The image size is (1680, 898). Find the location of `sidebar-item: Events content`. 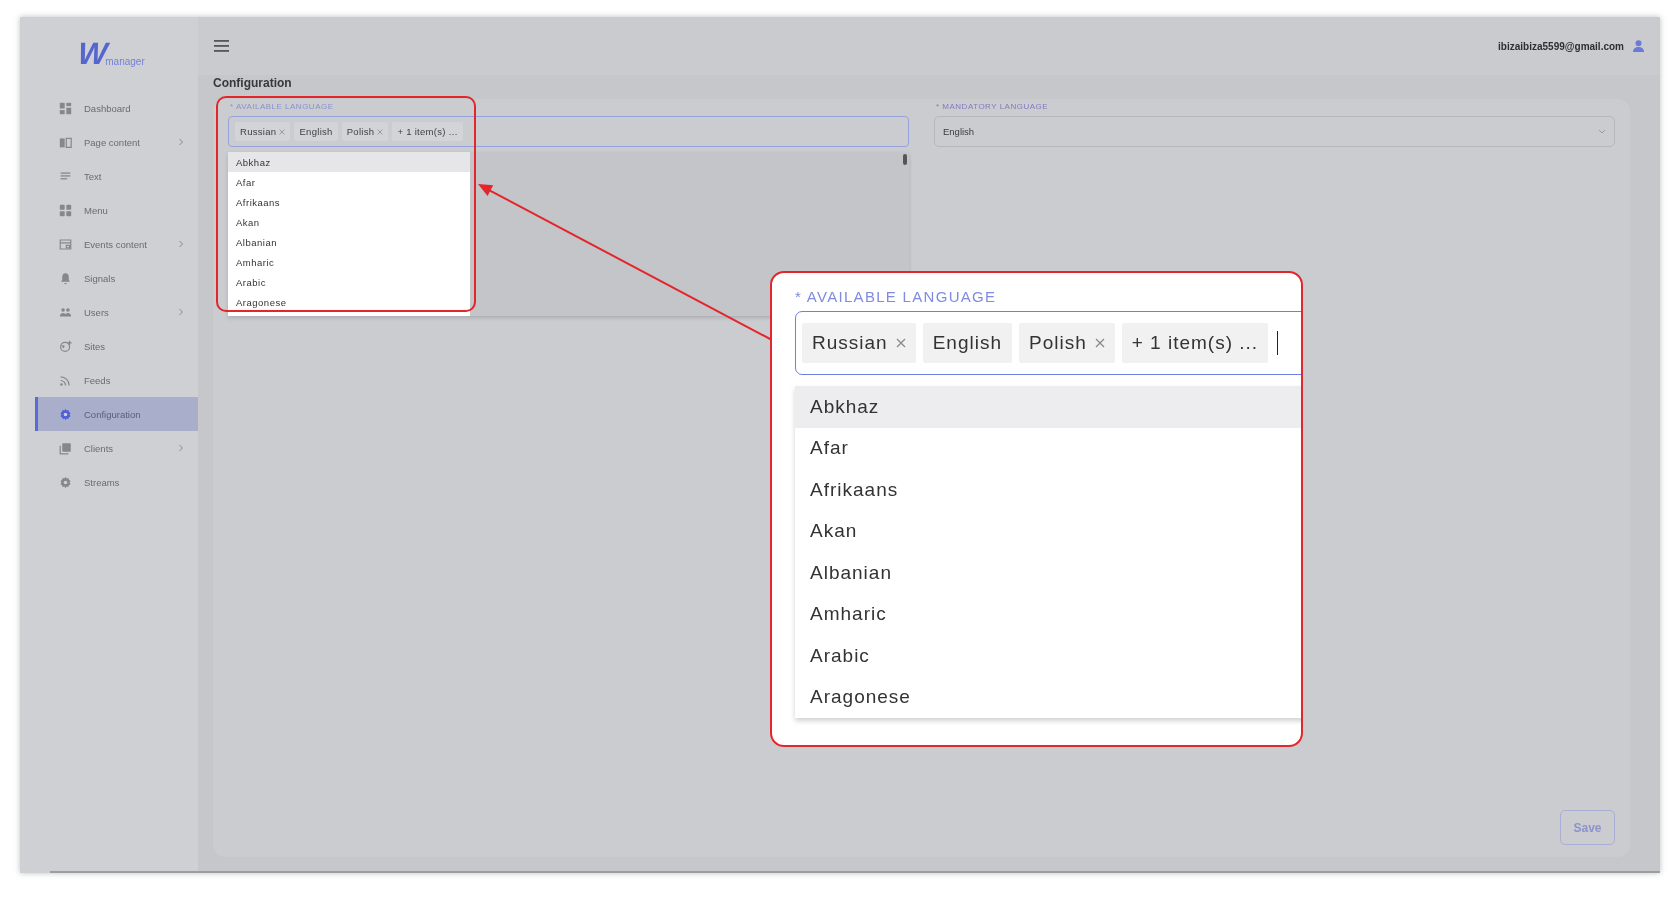

sidebar-item: Events content is located at coordinates (116, 244).